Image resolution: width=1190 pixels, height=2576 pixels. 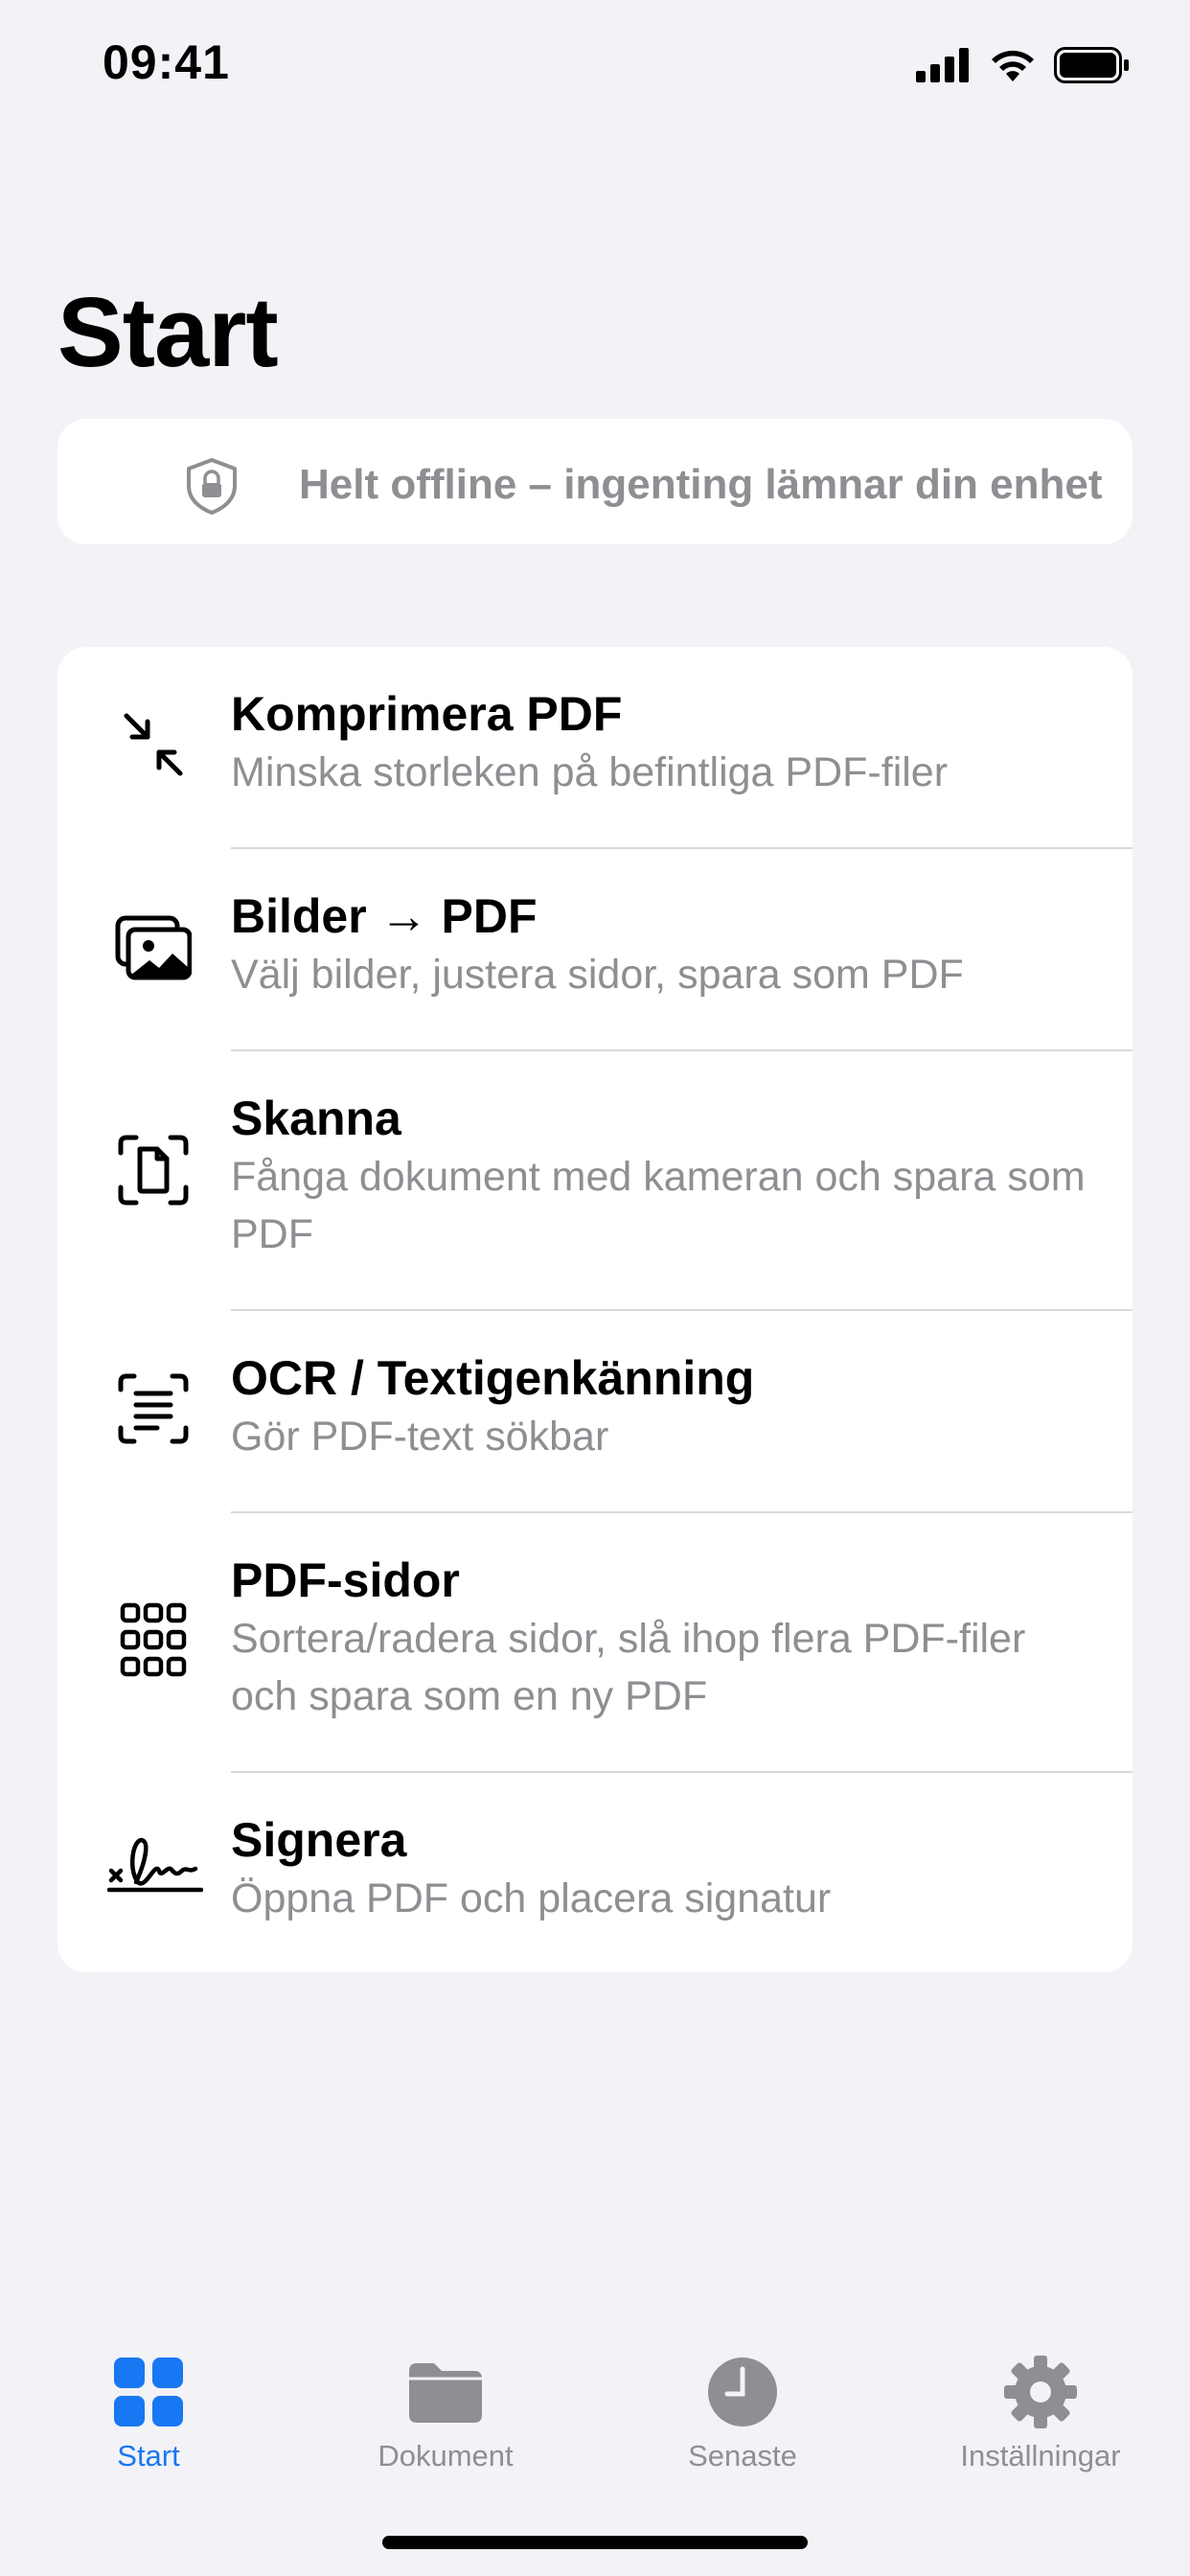 What do you see at coordinates (944, 65) in the screenshot?
I see `cellular-signal-icon` at bounding box center [944, 65].